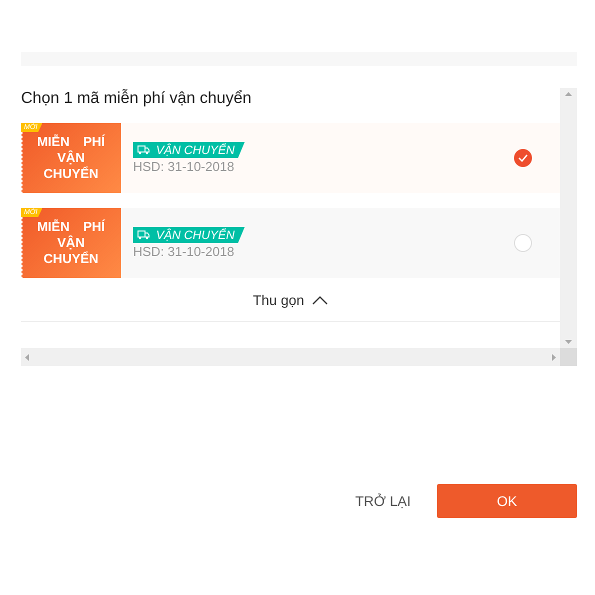 This screenshot has width=595, height=595. I want to click on vertical-scrollbar, so click(568, 218).